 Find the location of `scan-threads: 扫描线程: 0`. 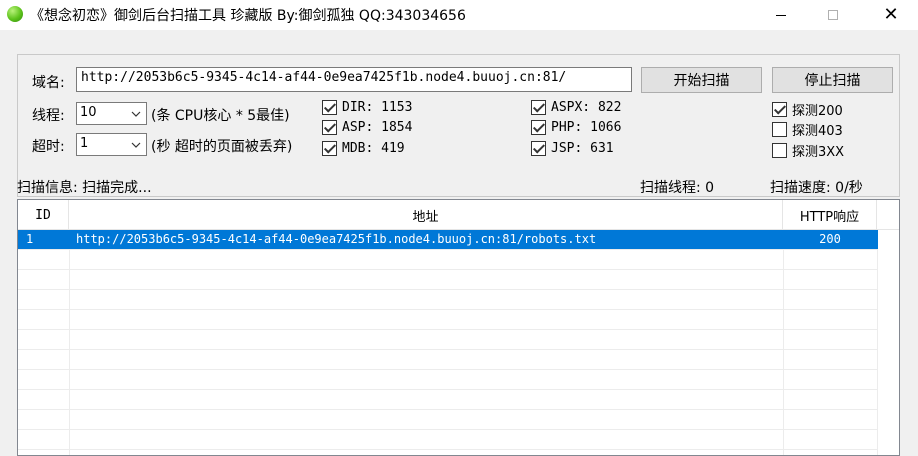

scan-threads: 扫描线程: 0 is located at coordinates (677, 188).